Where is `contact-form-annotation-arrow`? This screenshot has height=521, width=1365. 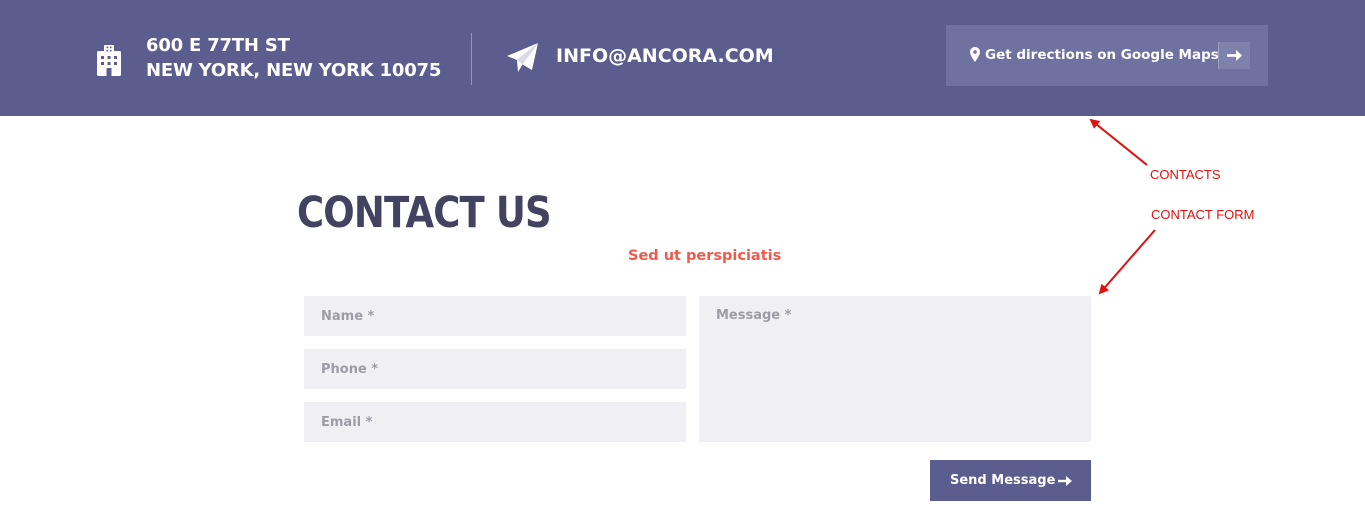
contact-form-annotation-arrow is located at coordinates (1127, 262).